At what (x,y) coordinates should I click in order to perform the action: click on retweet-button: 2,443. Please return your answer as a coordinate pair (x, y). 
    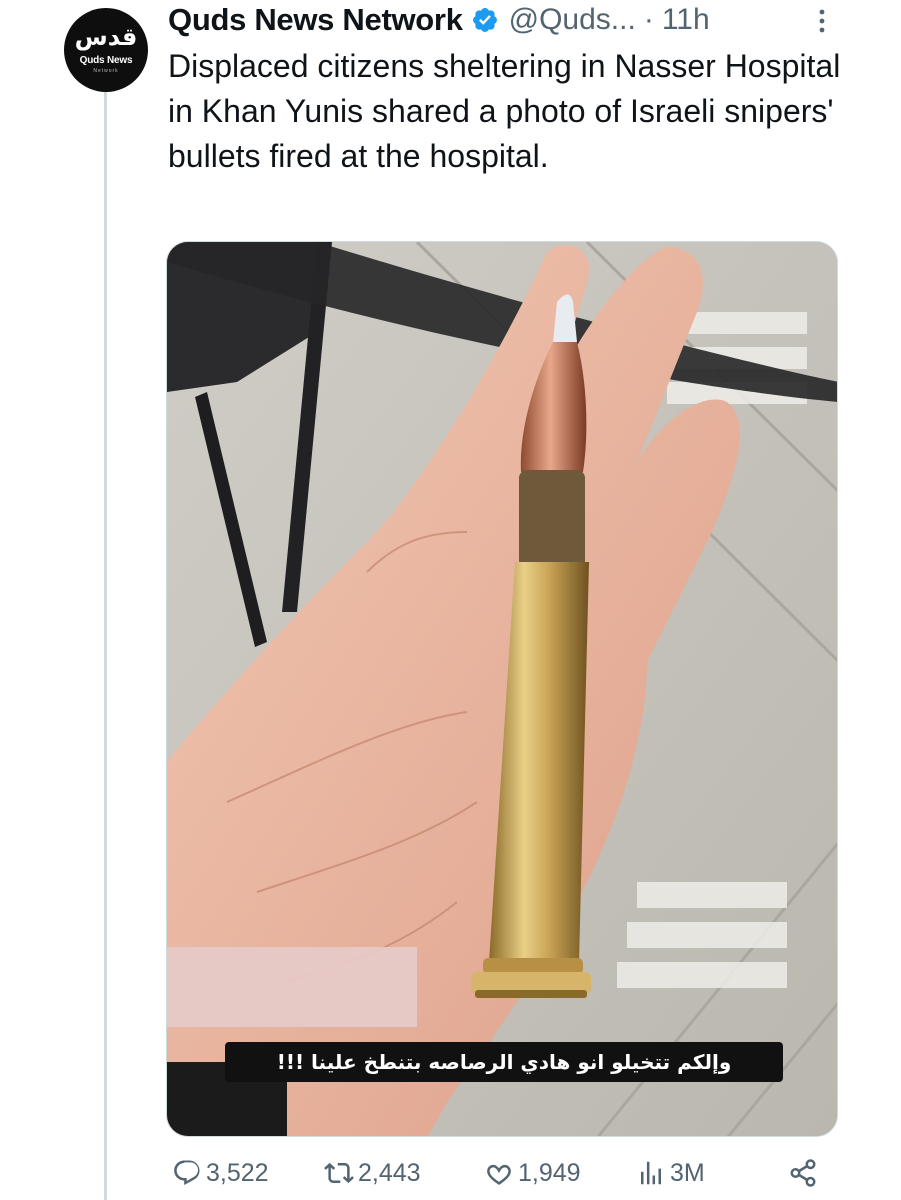
    Looking at the image, I should click on (372, 1173).